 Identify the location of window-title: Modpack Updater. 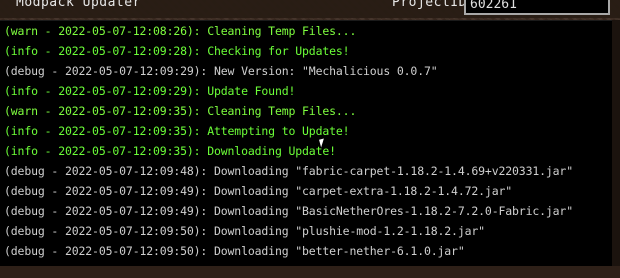
(78, 5).